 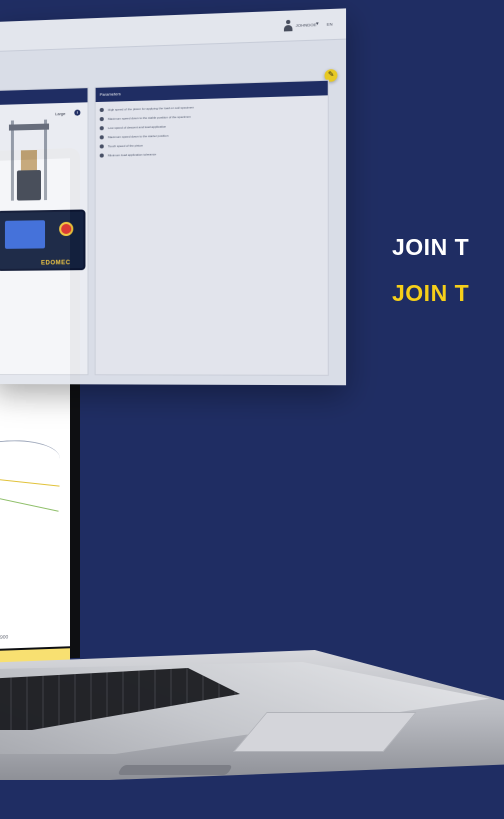 What do you see at coordinates (288, 26) in the screenshot?
I see `user-icon` at bounding box center [288, 26].